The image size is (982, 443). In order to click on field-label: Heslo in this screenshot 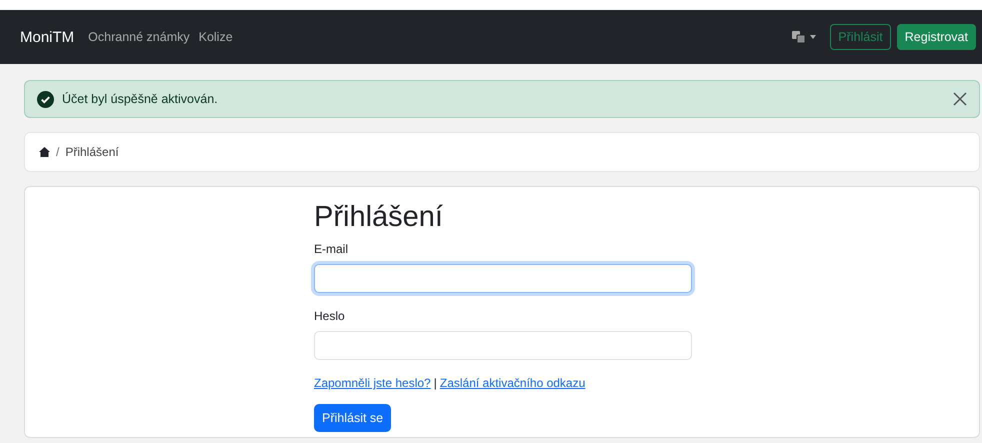, I will do `click(330, 316)`.